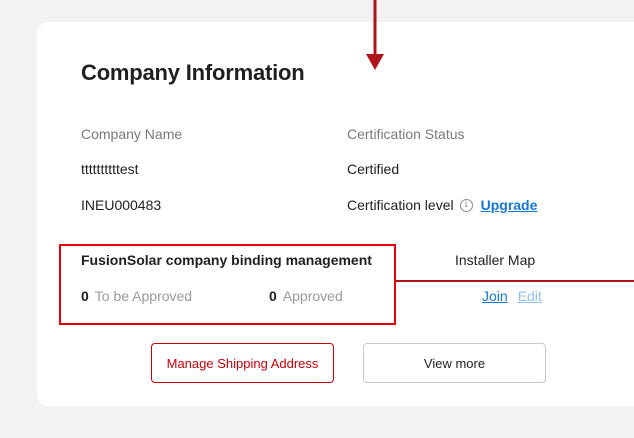  What do you see at coordinates (375, 62) in the screenshot?
I see `annotation-arrow-down` at bounding box center [375, 62].